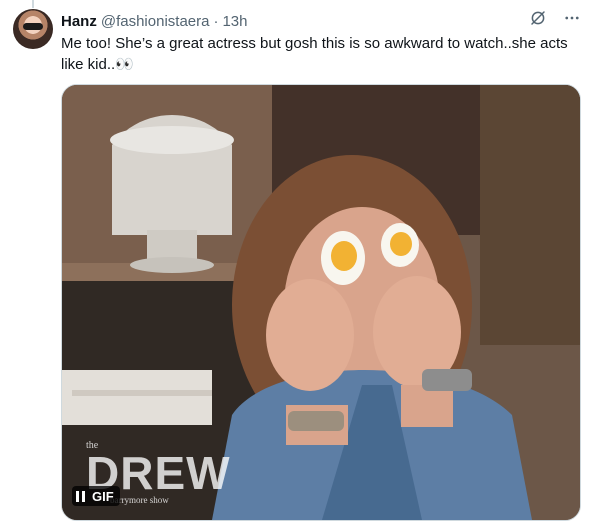 The height and width of the screenshot is (522, 600). I want to click on author-name: Hanz, so click(79, 22).